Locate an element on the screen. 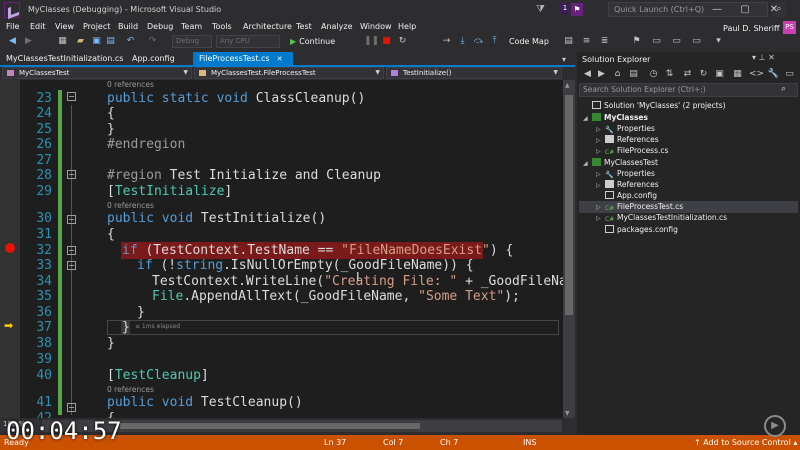 The height and width of the screenshot is (450, 800). open-folder-icon: ▰ is located at coordinates (80, 41).